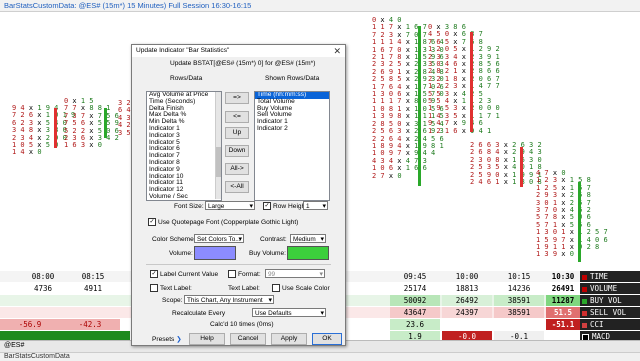 Image resolution: width=640 pixels, height=361 pixels. I want to click on footprint-cell: 1 4 x 0, so click(43, 152).